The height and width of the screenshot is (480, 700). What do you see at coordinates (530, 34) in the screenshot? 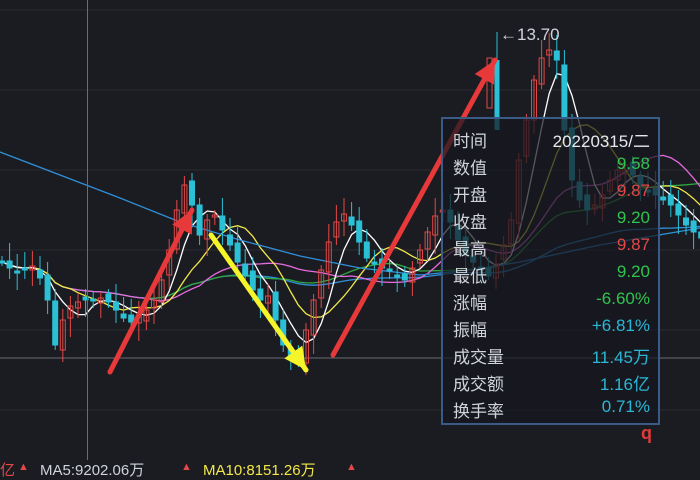
I see `high-price-marker: ←13.70` at bounding box center [530, 34].